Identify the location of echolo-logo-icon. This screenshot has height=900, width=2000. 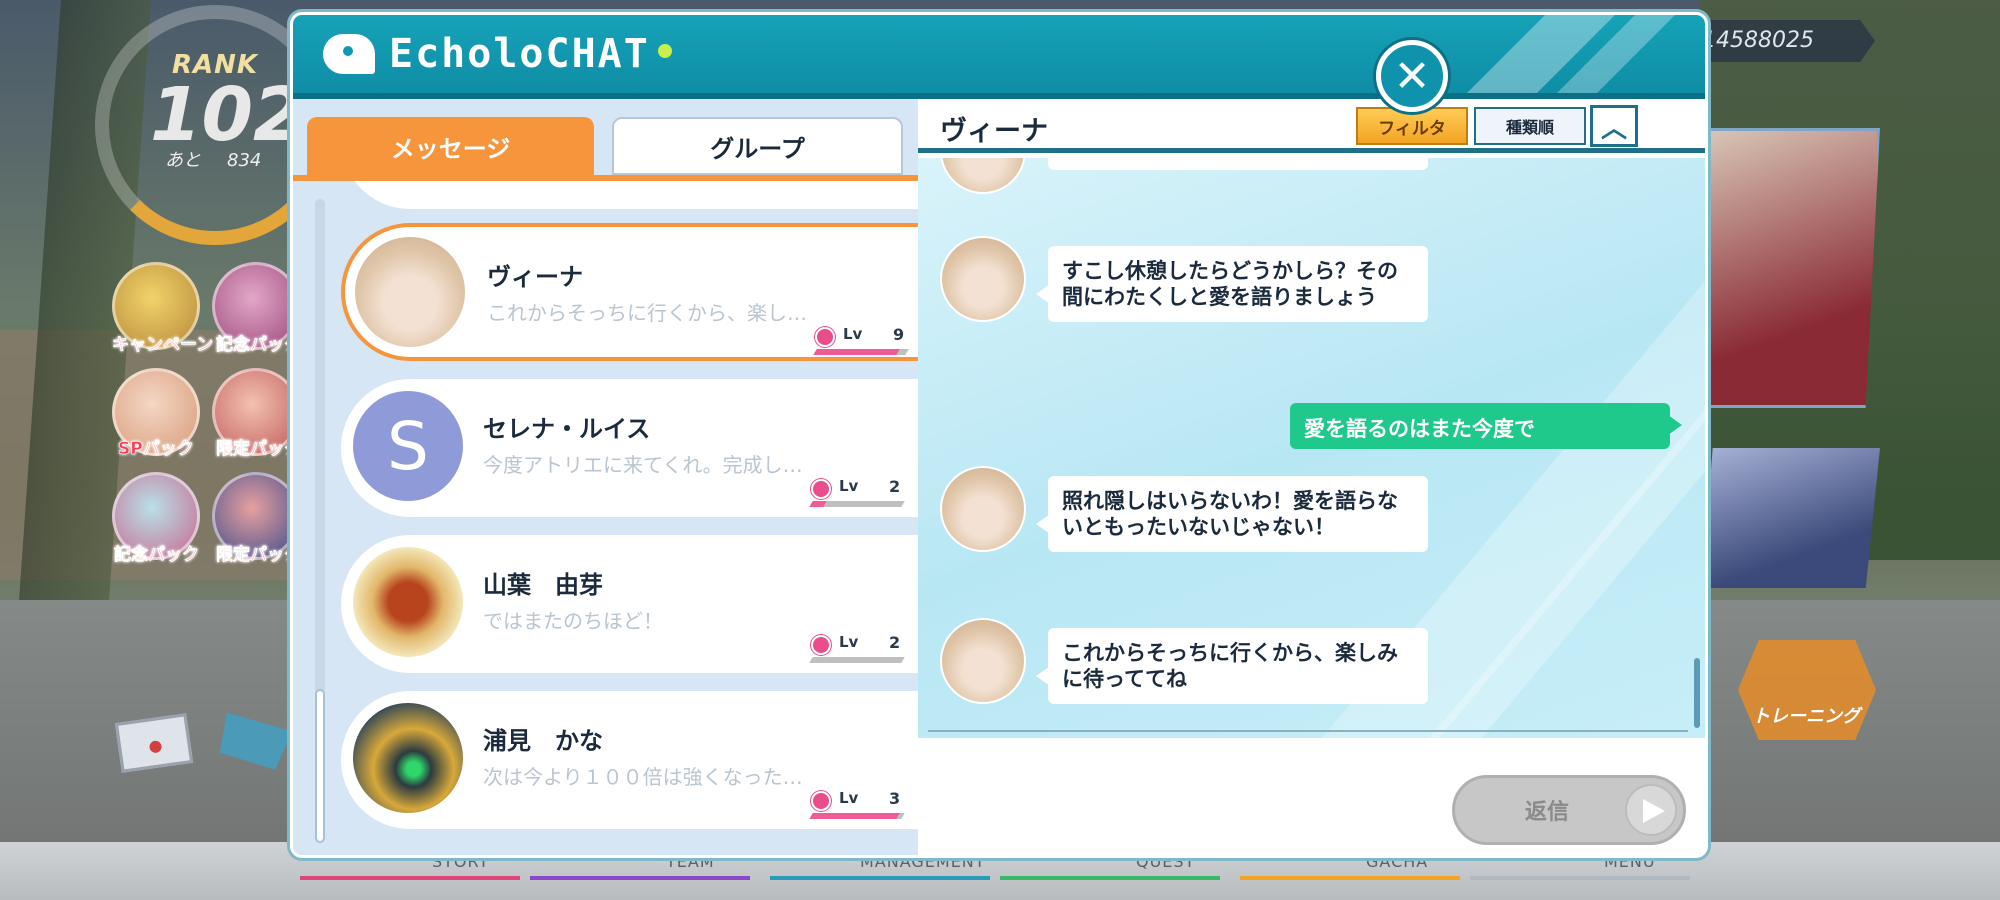
(349, 54).